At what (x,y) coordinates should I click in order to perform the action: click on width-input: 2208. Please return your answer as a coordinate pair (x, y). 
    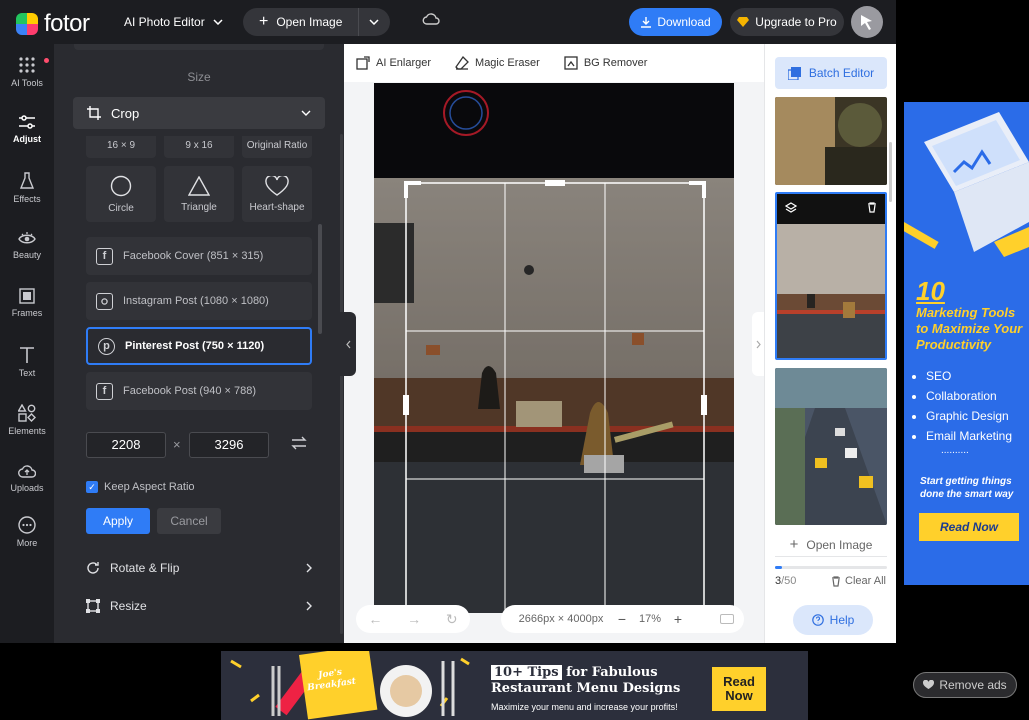
    Looking at the image, I should click on (126, 445).